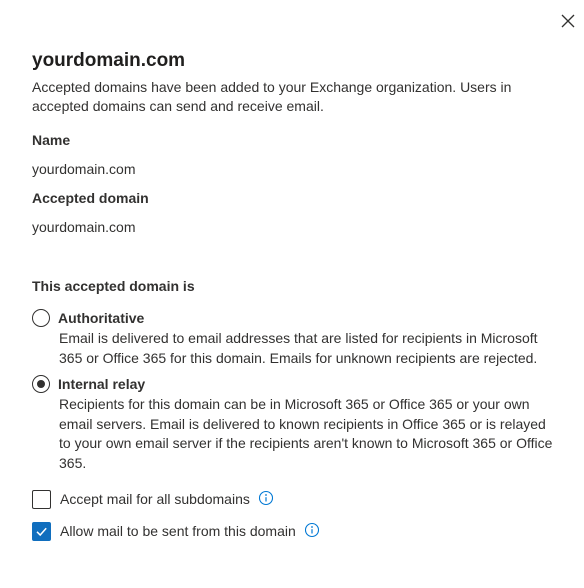 The image size is (584, 588). I want to click on panel-title: yourdomain.com, so click(109, 60).